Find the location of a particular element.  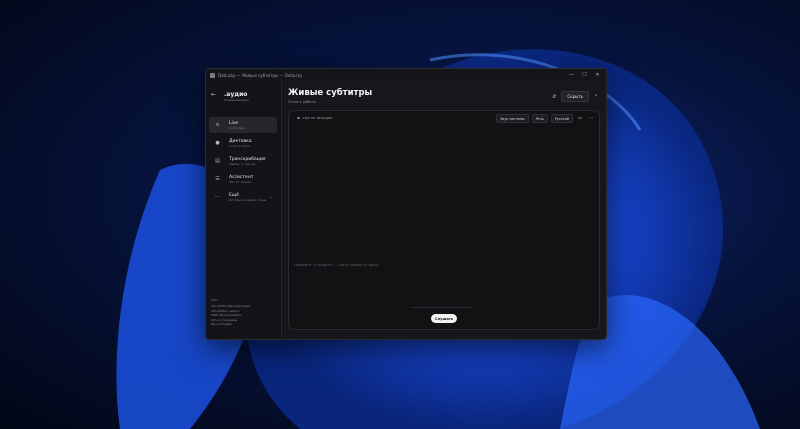

window-controls: — ☐ ✕ is located at coordinates (584, 75).